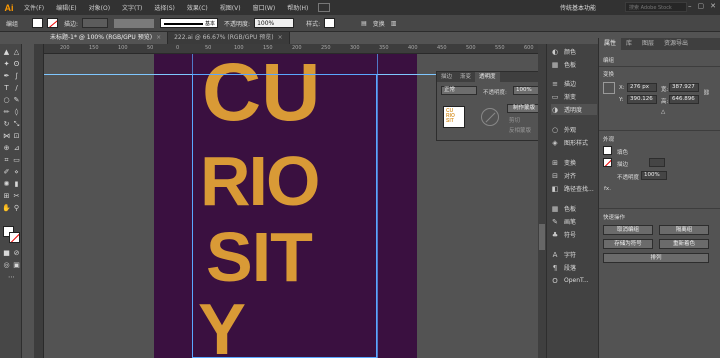 The height and width of the screenshot is (358, 720). What do you see at coordinates (656, 258) in the screenshot?
I see `arrange-button: 排列` at bounding box center [656, 258].